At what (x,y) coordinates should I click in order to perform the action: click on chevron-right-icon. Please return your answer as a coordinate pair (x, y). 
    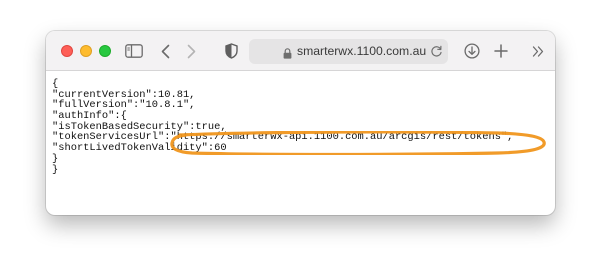
    Looking at the image, I should click on (191, 51).